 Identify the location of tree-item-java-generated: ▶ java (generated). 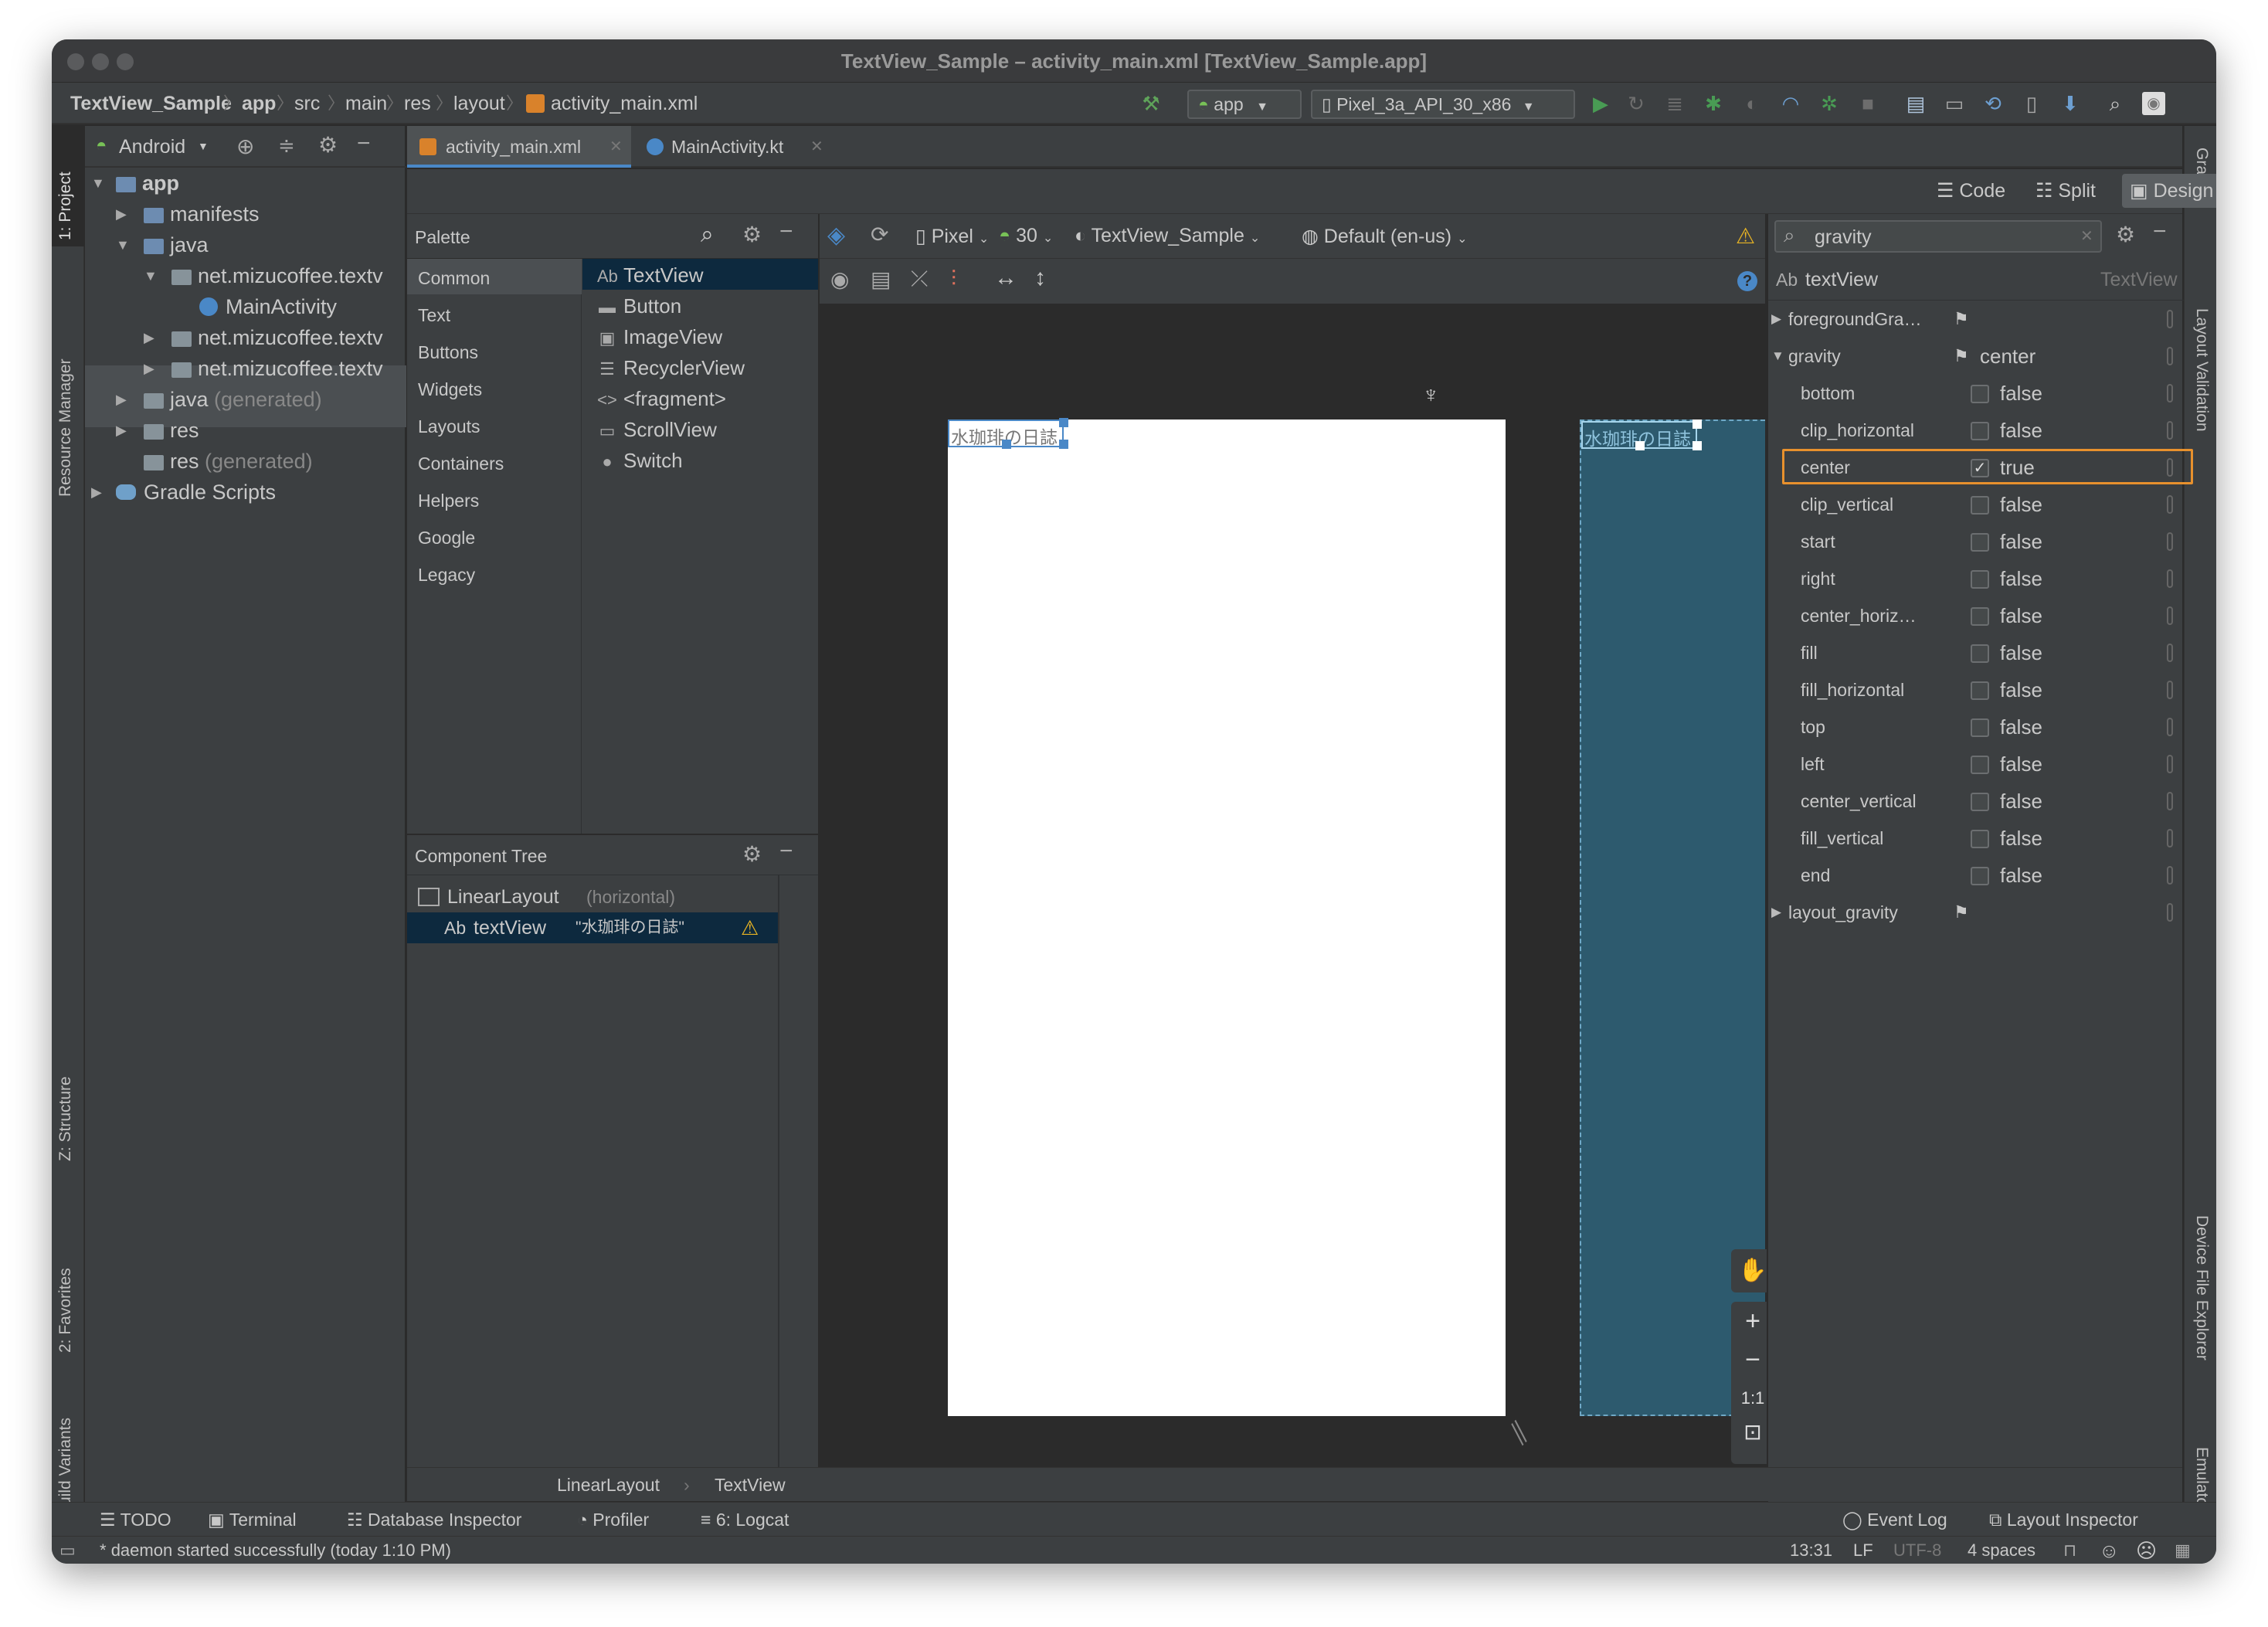
(245, 399).